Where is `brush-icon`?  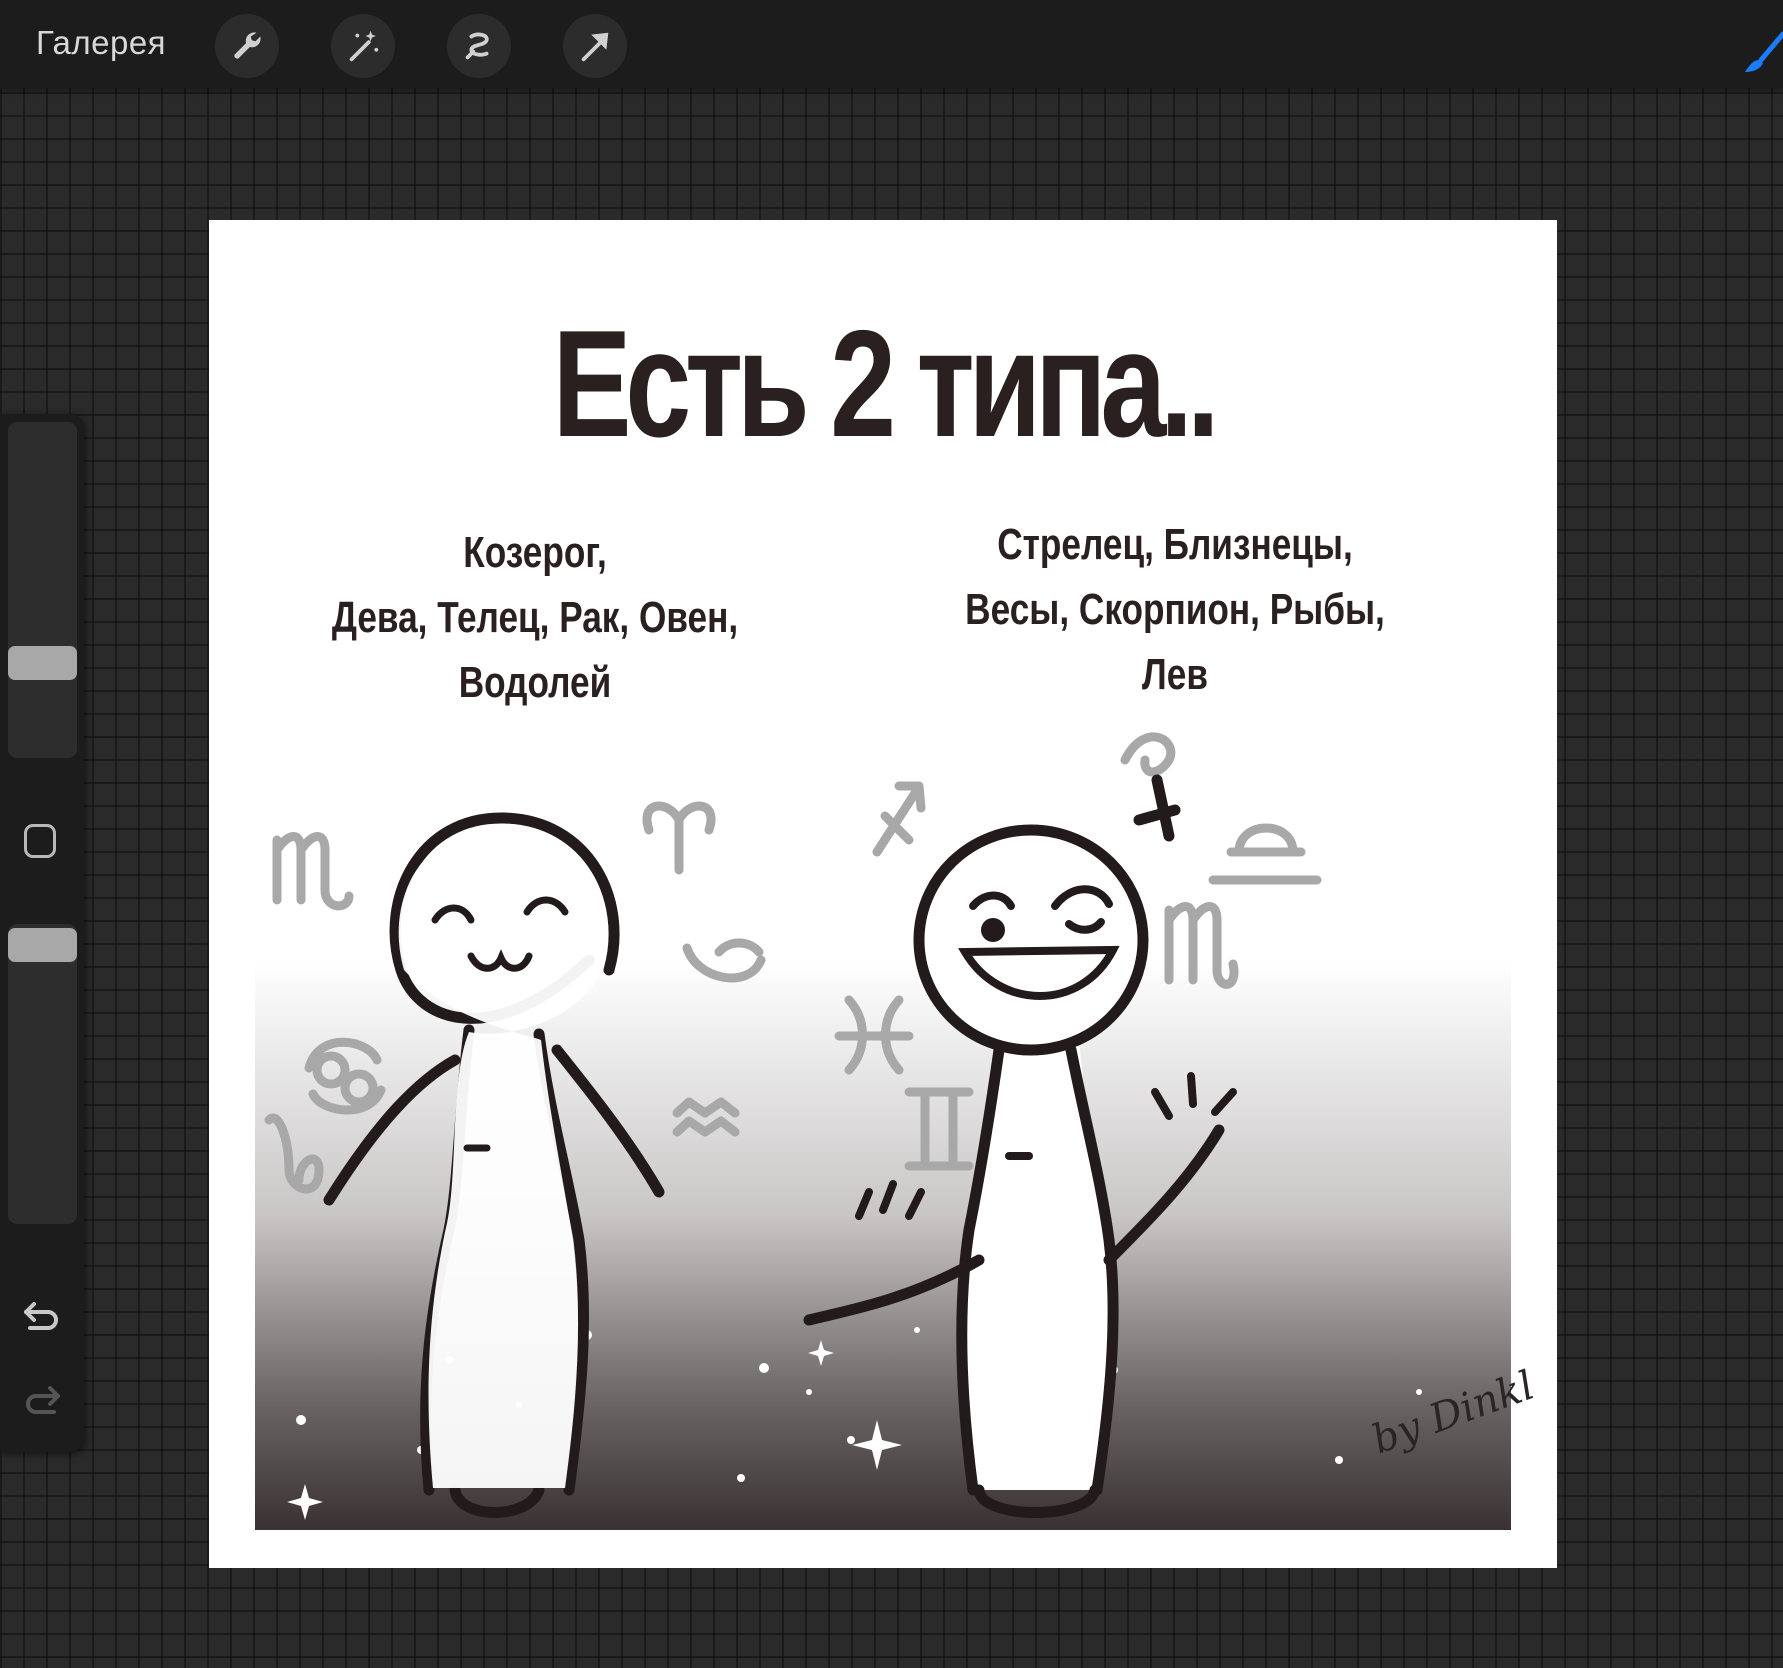 brush-icon is located at coordinates (1763, 52).